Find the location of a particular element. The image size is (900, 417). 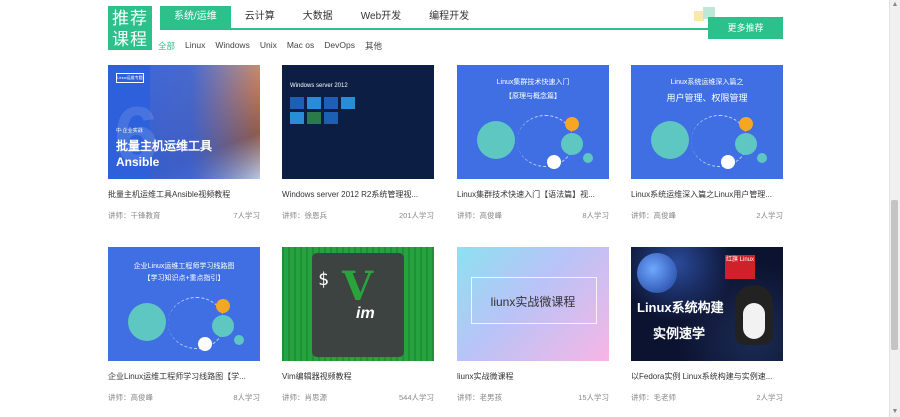

course-thumbnail: 6 Linux运维专题 中·企业实战 批量主机运维工具 Ansible is located at coordinates (184, 122).